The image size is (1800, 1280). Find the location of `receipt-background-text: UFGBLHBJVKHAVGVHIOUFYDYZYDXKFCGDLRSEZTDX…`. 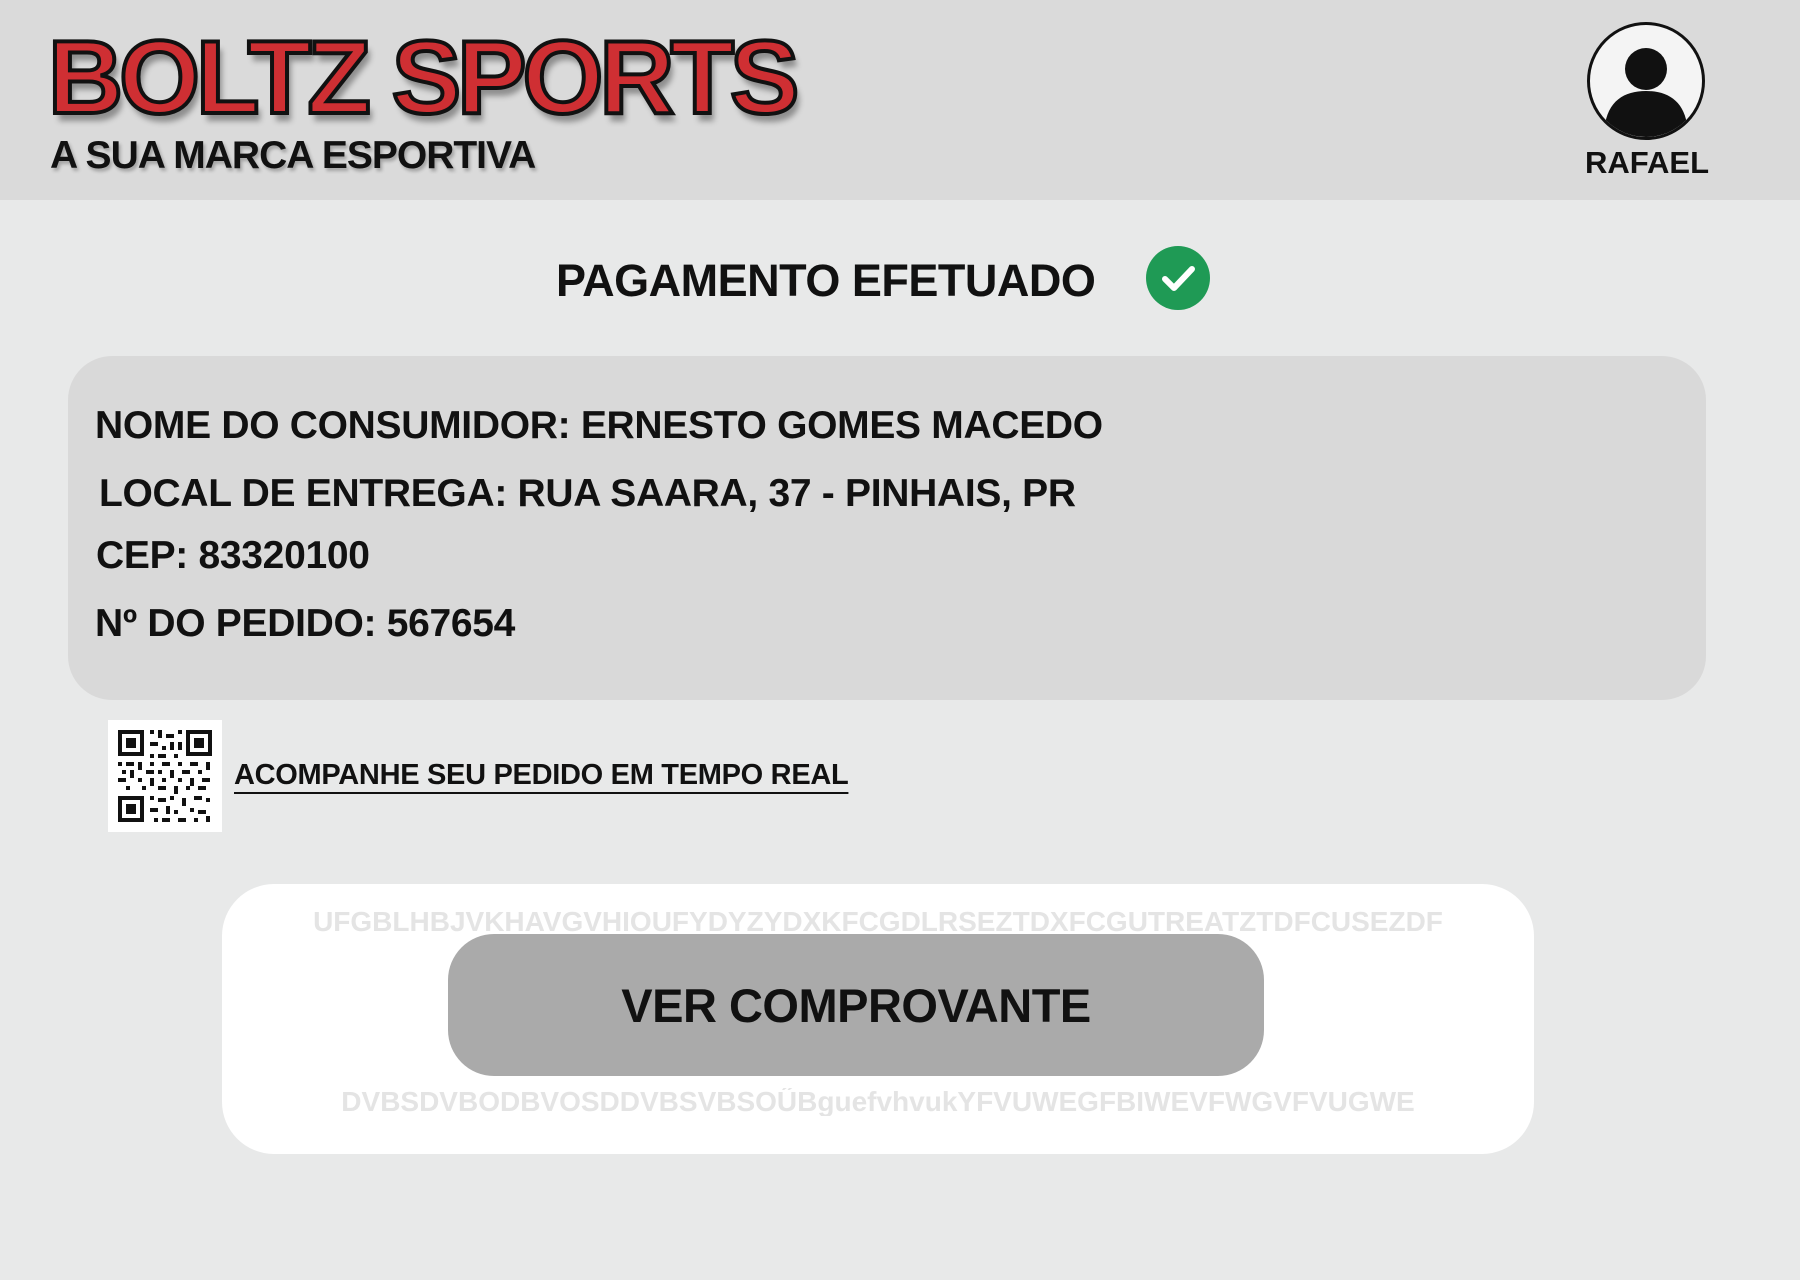

receipt-background-text: UFGBLHBJVKHAVGVHIOUFYDYZYDXKFCGDLRSEZTDX… is located at coordinates (878, 922).